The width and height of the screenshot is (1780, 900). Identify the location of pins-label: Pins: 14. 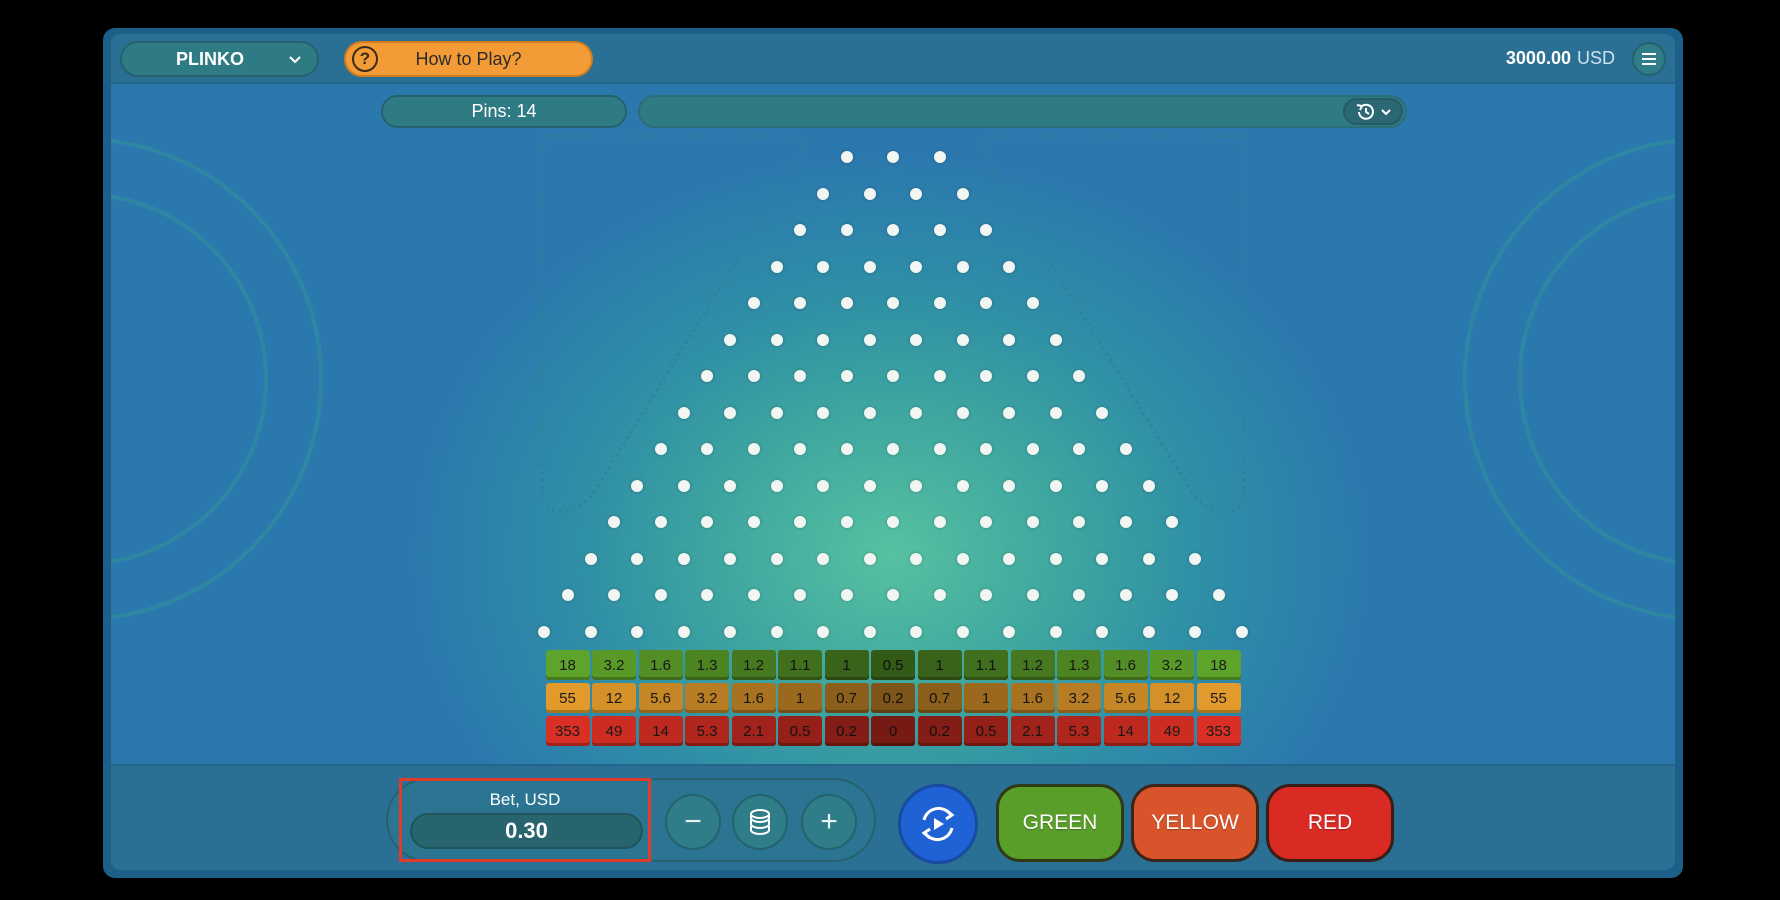
(504, 111).